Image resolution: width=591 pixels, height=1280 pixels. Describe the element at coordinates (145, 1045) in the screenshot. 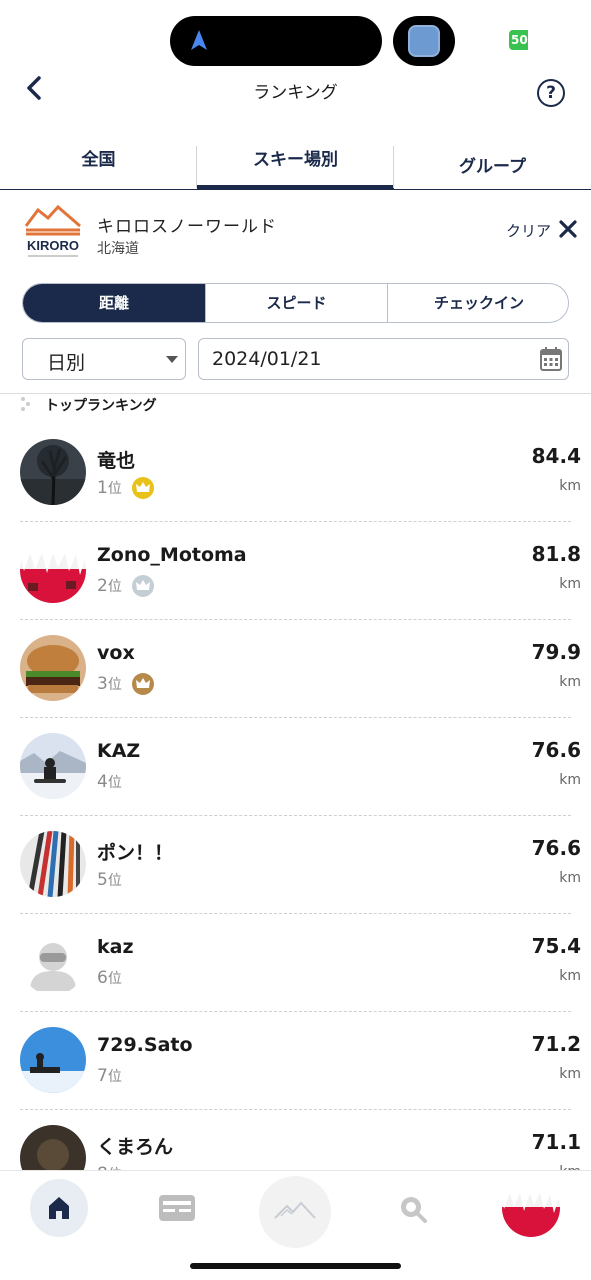

I see `user-name: 729.Sato` at that location.